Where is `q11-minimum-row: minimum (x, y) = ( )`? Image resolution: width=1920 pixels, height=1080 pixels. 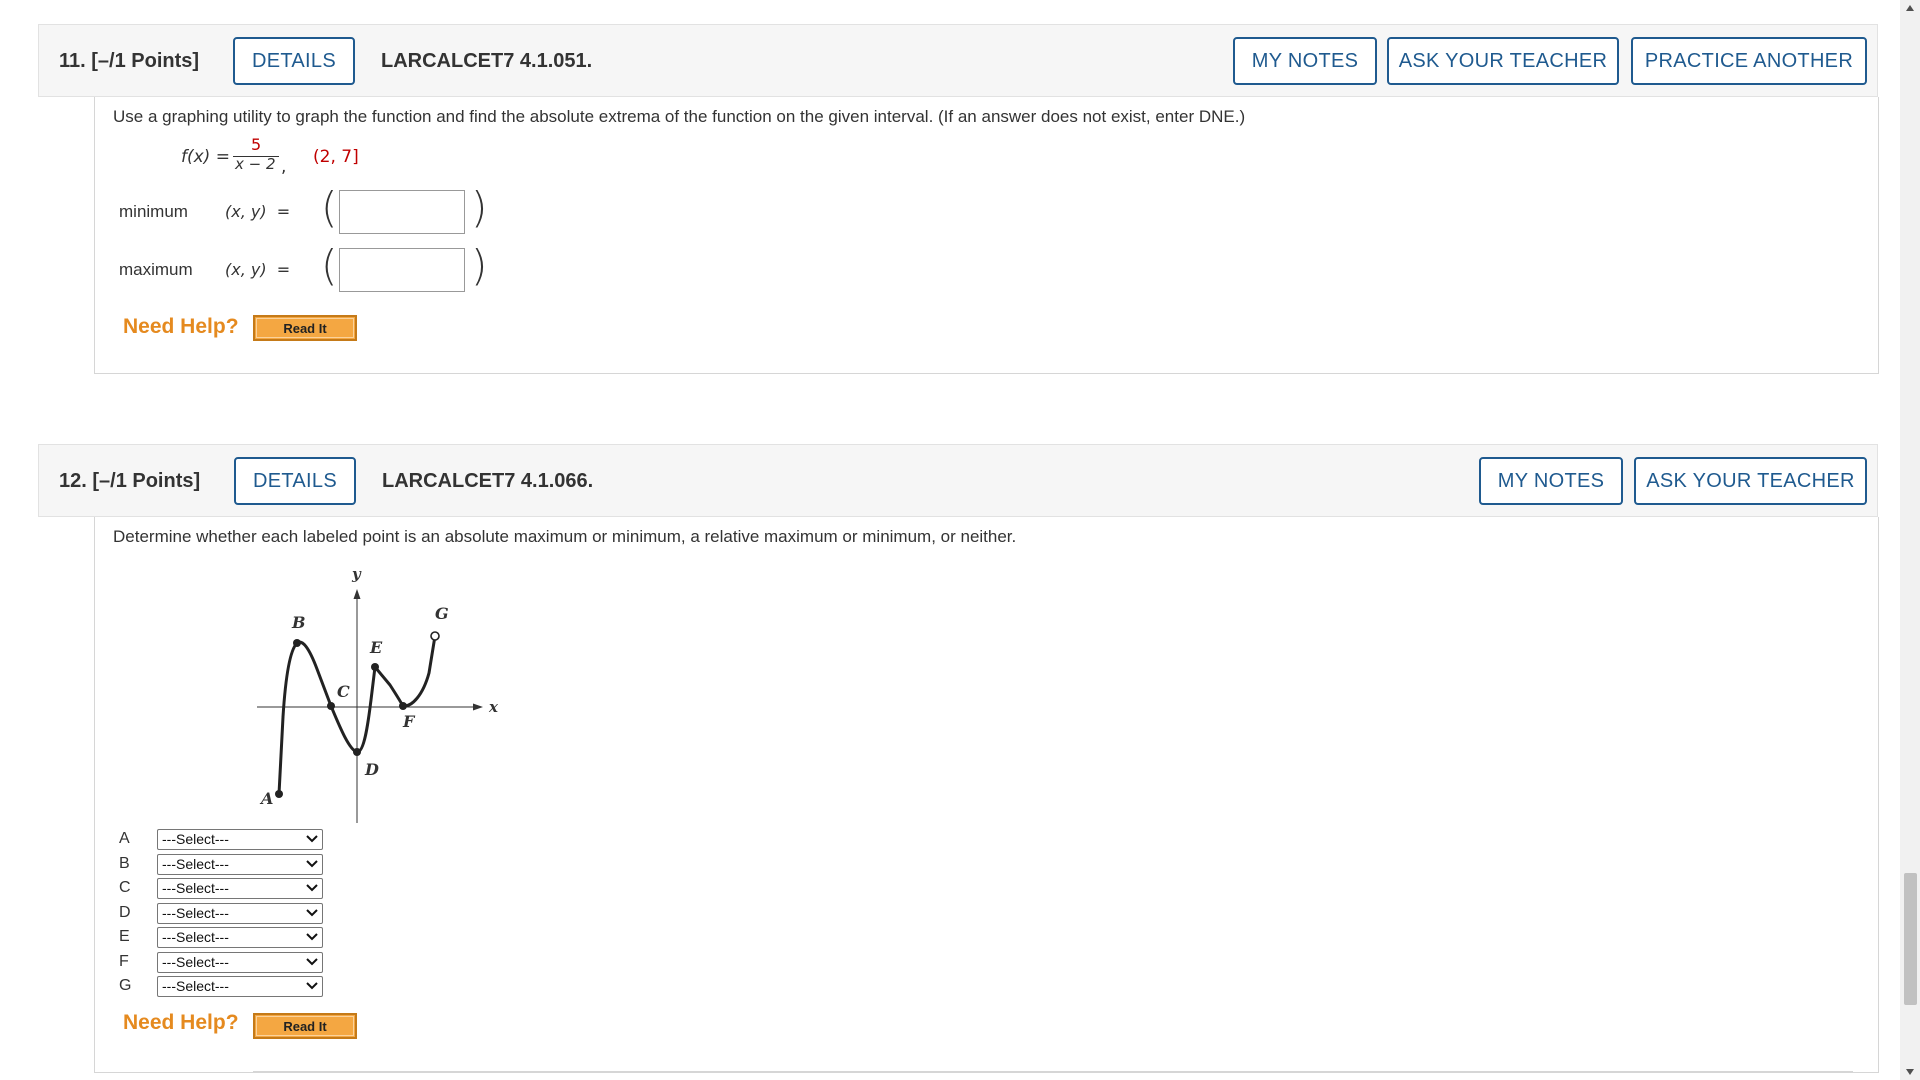
q11-minimum-row: minimum (x, y) = ( ) is located at coordinates (319, 210).